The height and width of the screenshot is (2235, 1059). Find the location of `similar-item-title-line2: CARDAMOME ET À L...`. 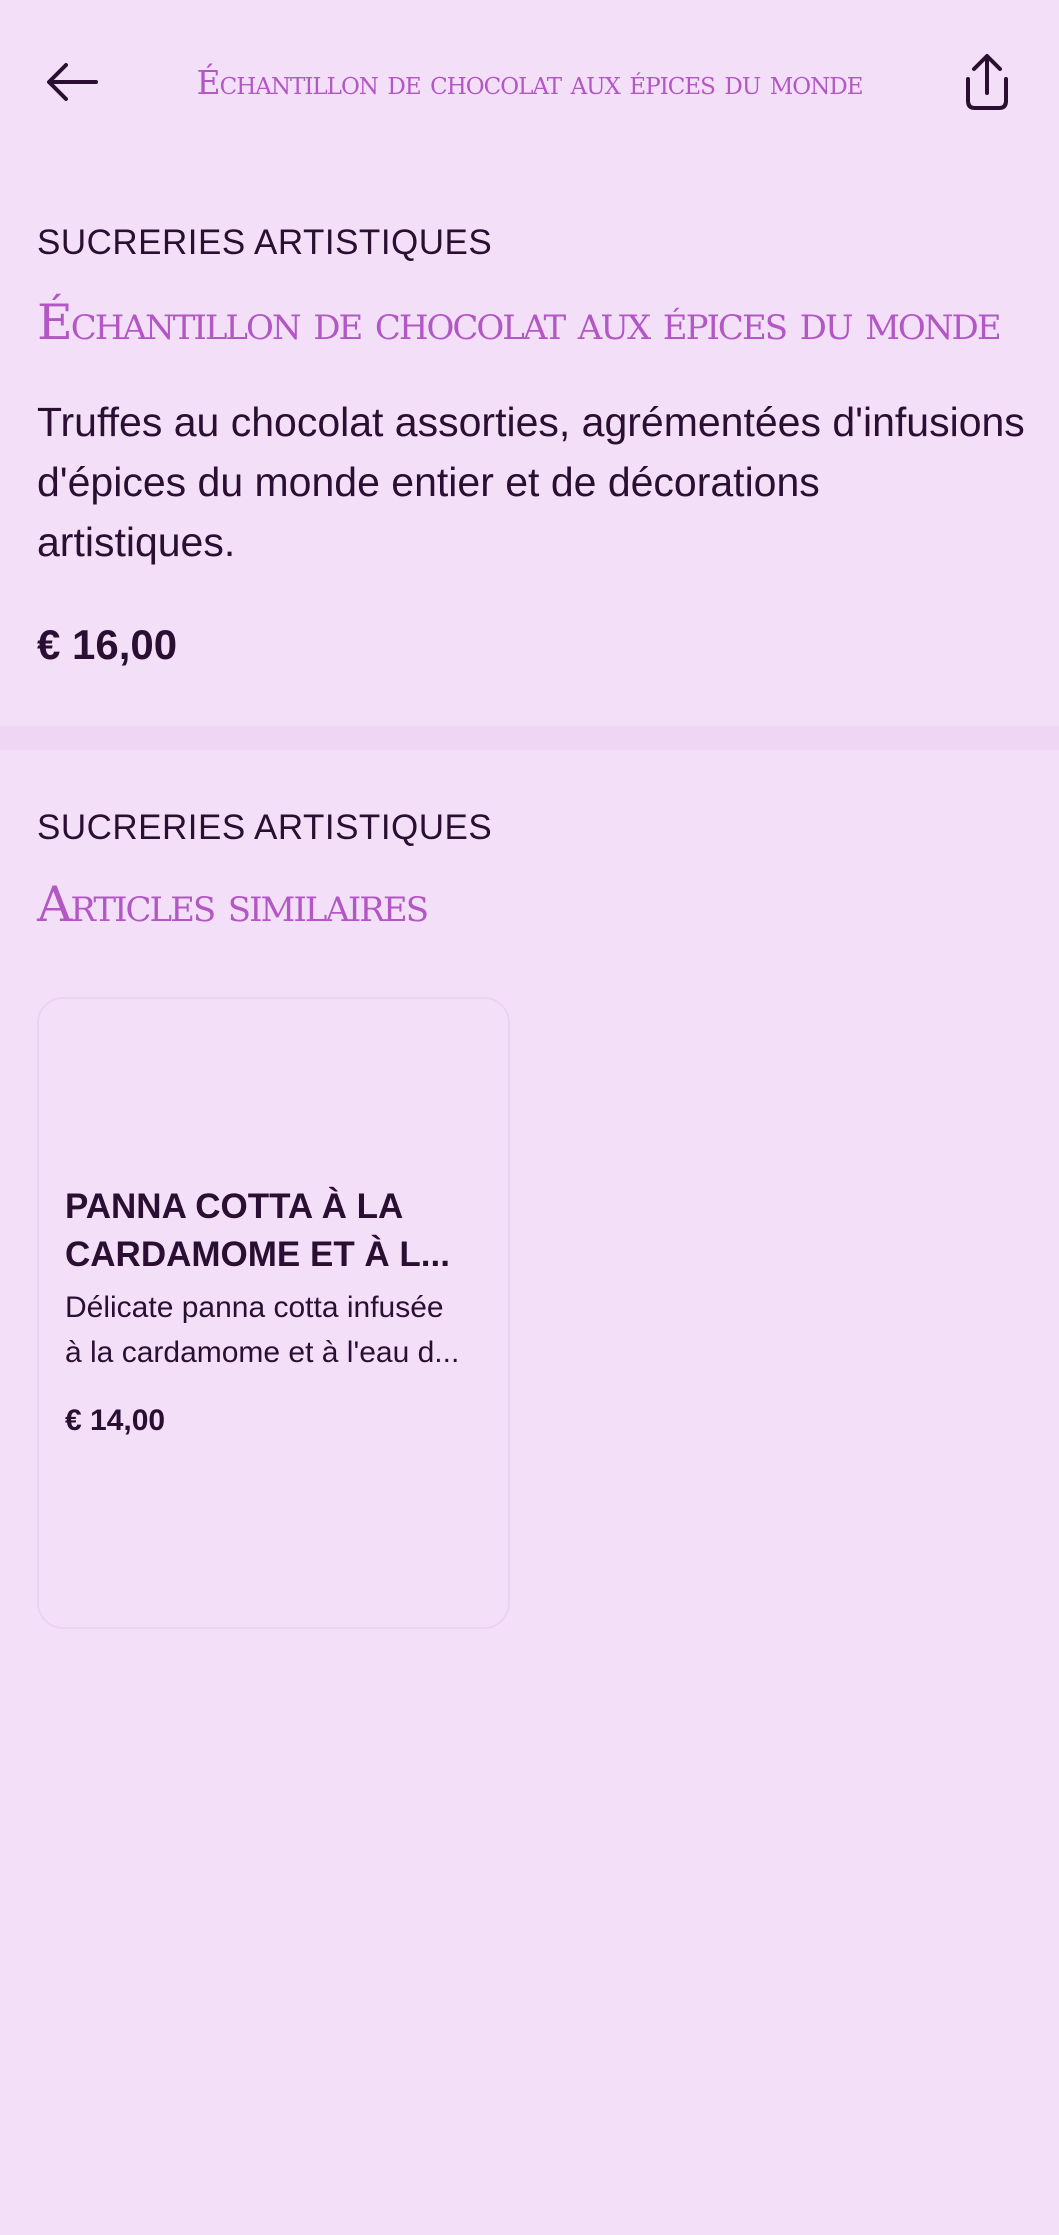

similar-item-title-line2: CARDAMOME ET À L... is located at coordinates (257, 1254).